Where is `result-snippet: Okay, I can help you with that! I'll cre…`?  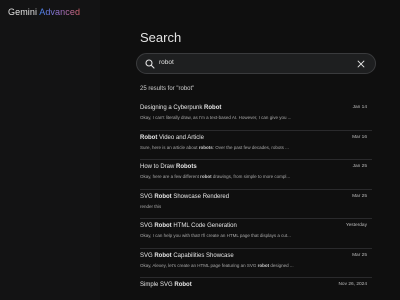 result-snippet: Okay, I can help you with that! I'll cre… is located at coordinates (215, 235).